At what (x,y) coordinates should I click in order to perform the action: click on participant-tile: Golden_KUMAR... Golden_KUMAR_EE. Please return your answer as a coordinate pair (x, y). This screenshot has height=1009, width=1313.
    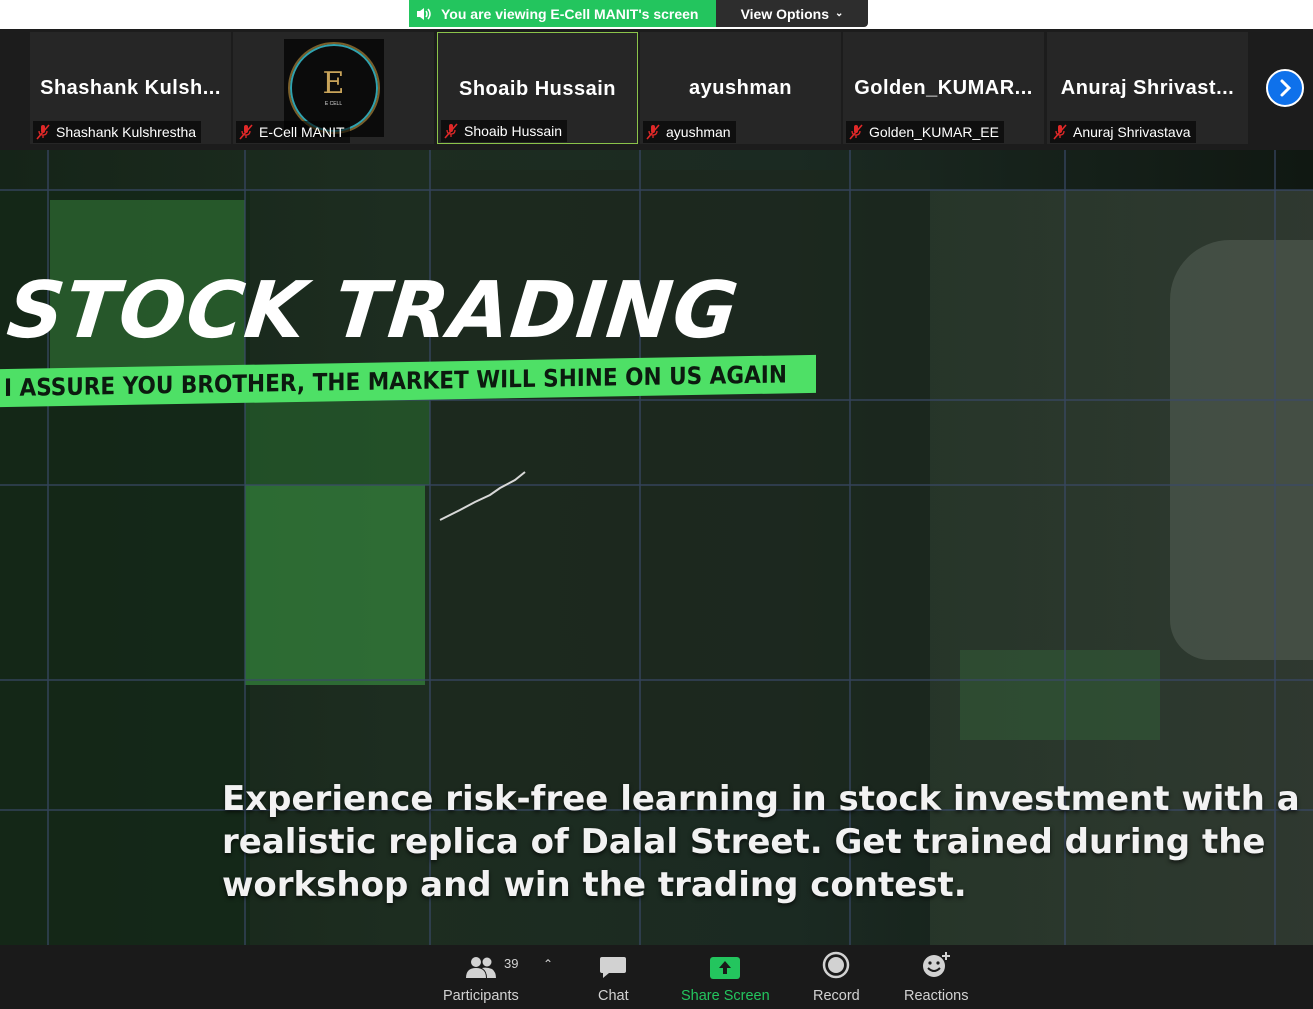
    Looking at the image, I should click on (943, 88).